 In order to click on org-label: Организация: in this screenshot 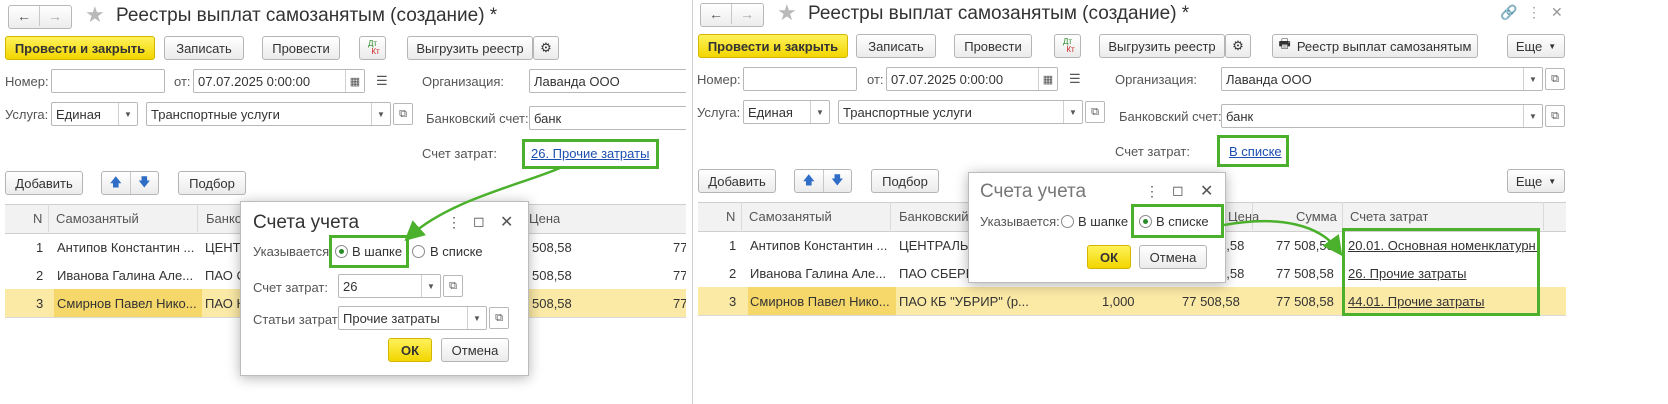, I will do `click(463, 81)`.